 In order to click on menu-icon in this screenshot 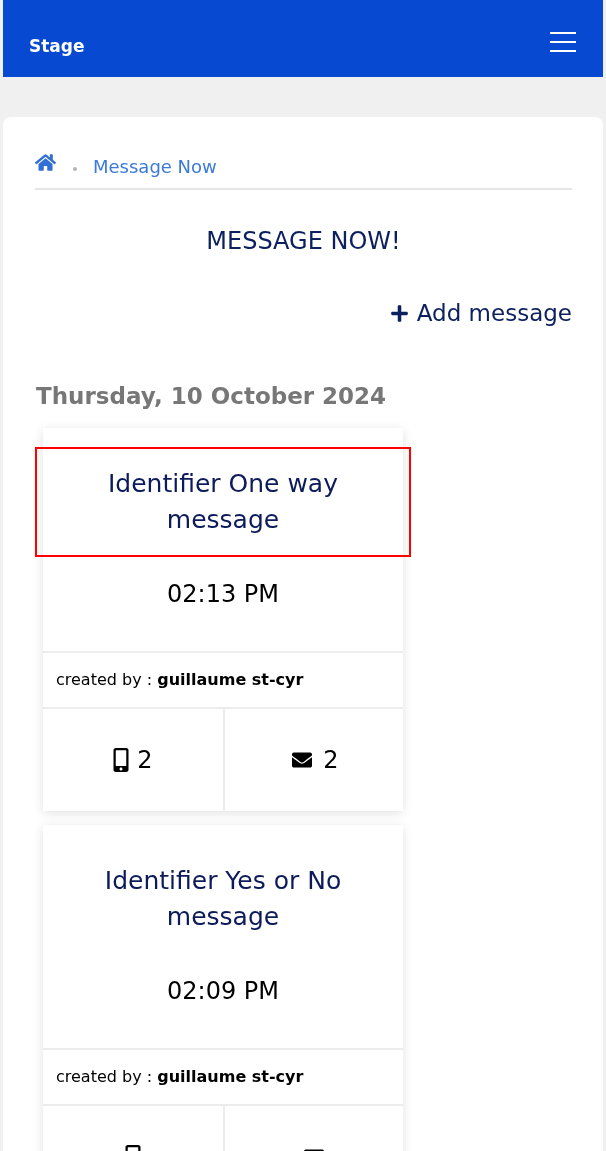, I will do `click(563, 41)`.